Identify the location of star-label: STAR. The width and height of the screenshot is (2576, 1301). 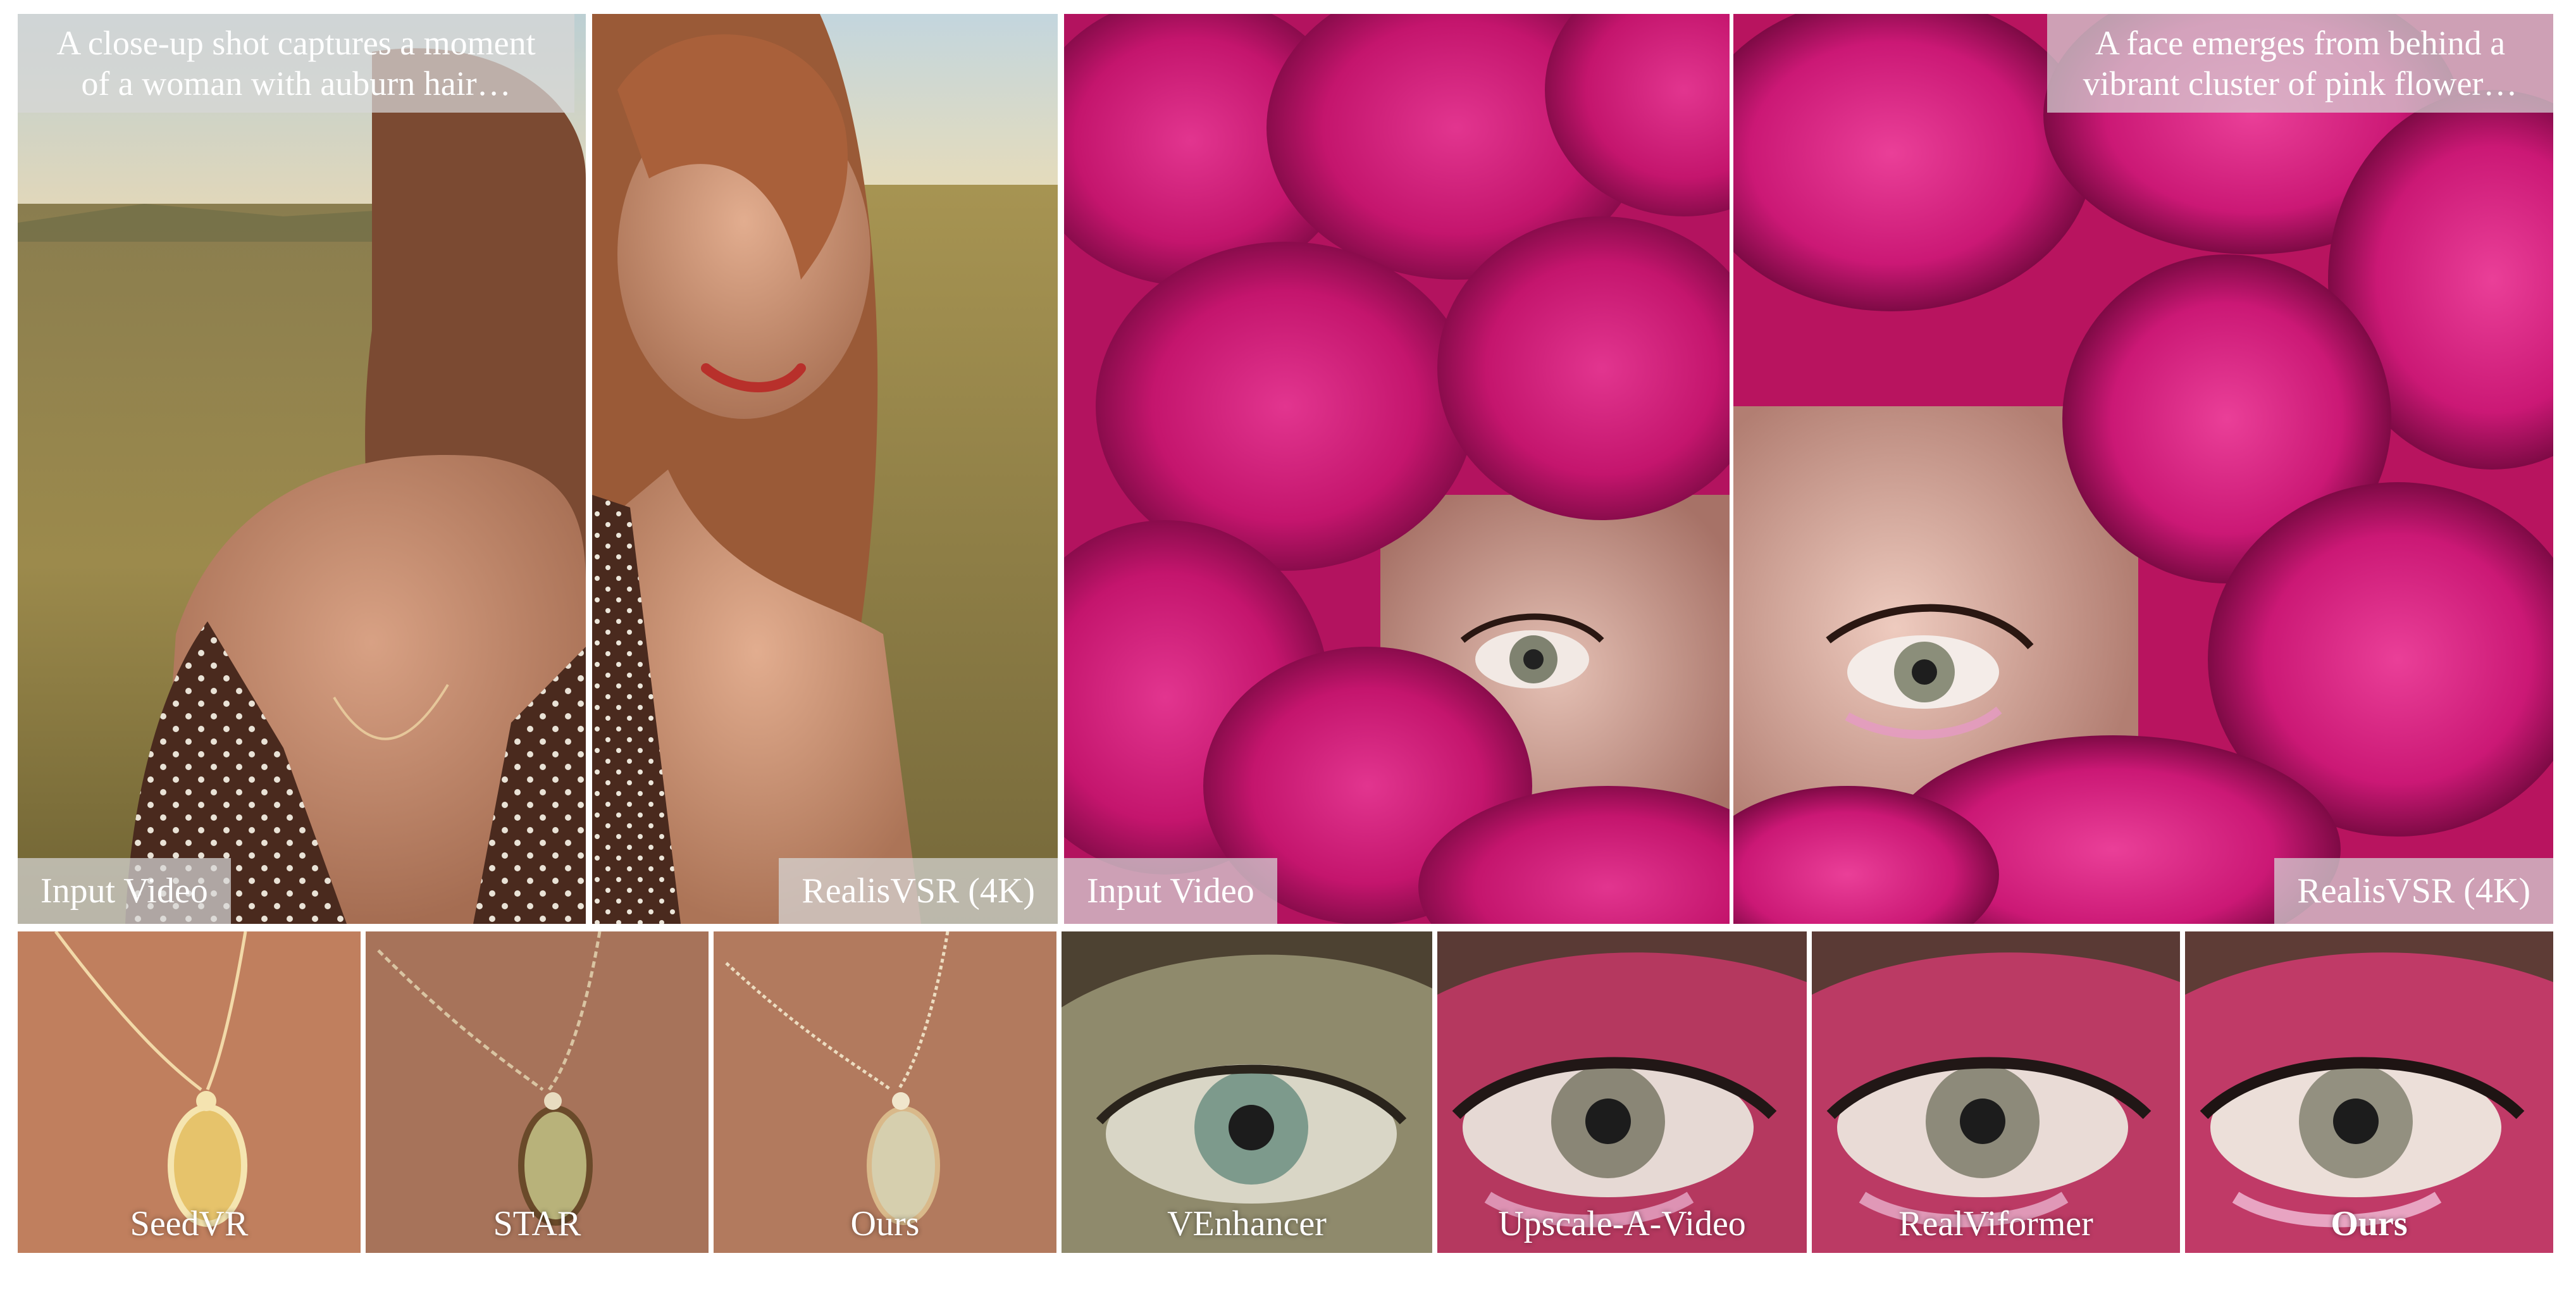
(537, 1223).